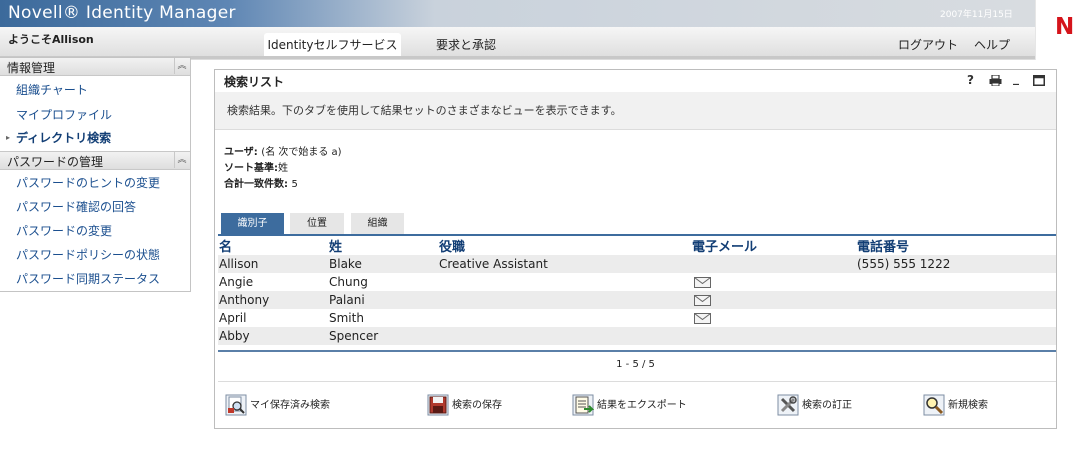 This screenshot has height=475, width=1091. What do you see at coordinates (346, 318) in the screenshot?
I see `cell-last-name: Smith` at bounding box center [346, 318].